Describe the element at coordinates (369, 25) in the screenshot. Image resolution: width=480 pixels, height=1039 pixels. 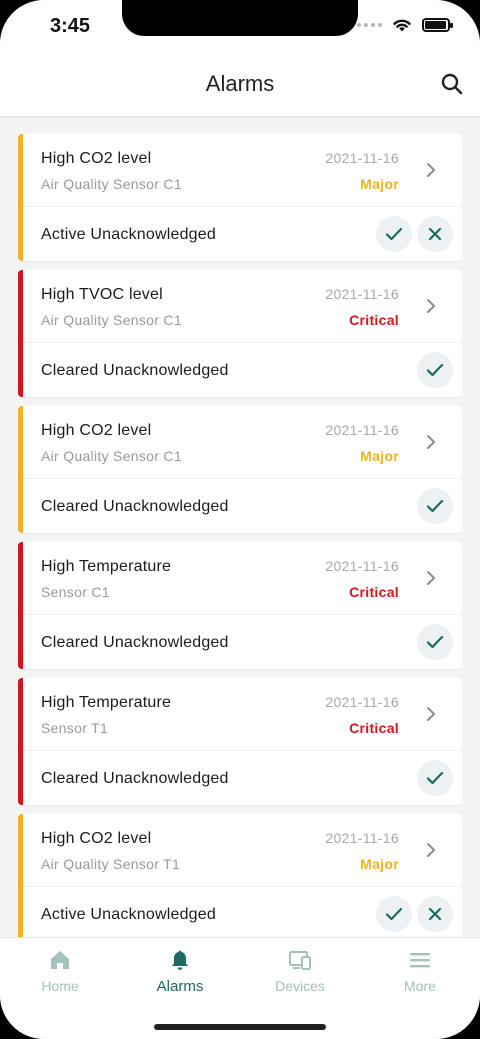
I see `signal-icon` at that location.